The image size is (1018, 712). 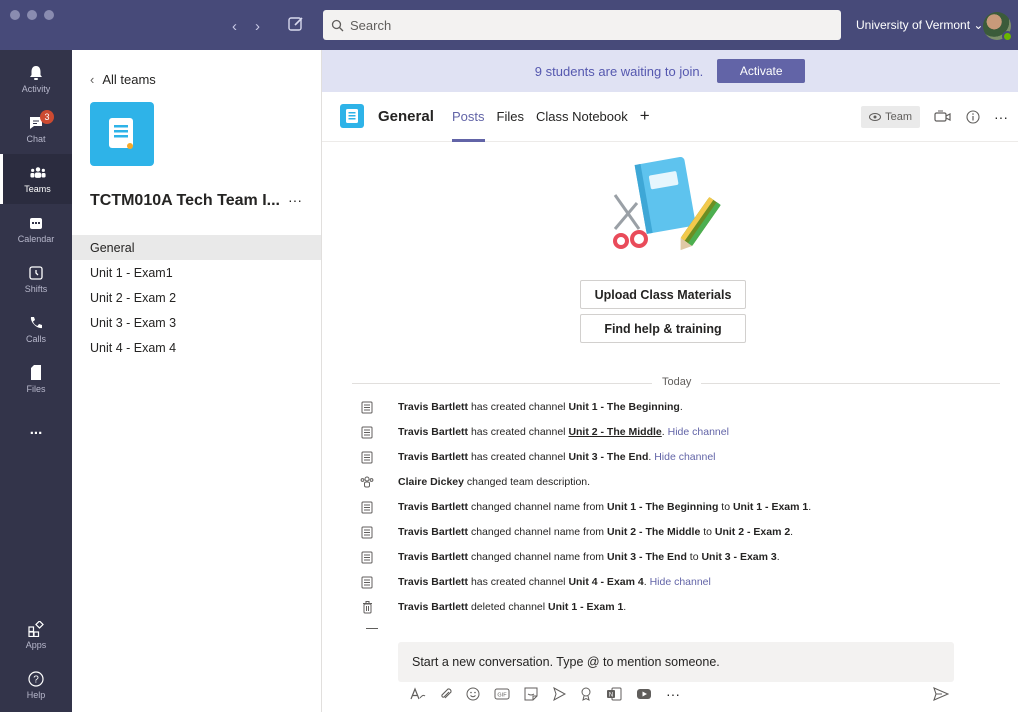 I want to click on tab-files: Files, so click(x=510, y=116).